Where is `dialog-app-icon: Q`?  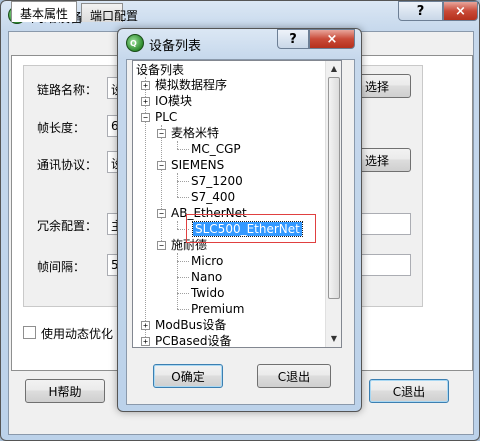
dialog-app-icon: Q is located at coordinates (135, 43).